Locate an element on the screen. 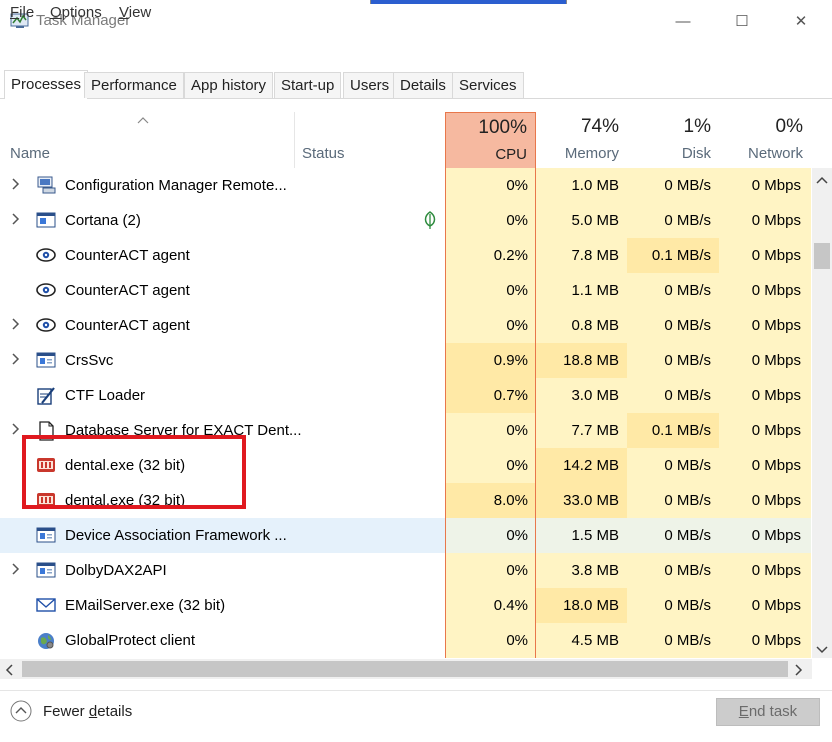 The width and height of the screenshot is (832, 742). tab-users: Users is located at coordinates (370, 85).